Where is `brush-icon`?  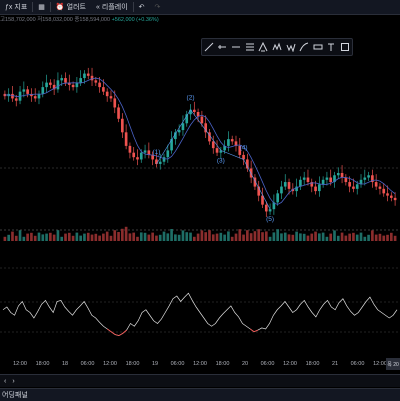 brush-icon is located at coordinates (304, 47).